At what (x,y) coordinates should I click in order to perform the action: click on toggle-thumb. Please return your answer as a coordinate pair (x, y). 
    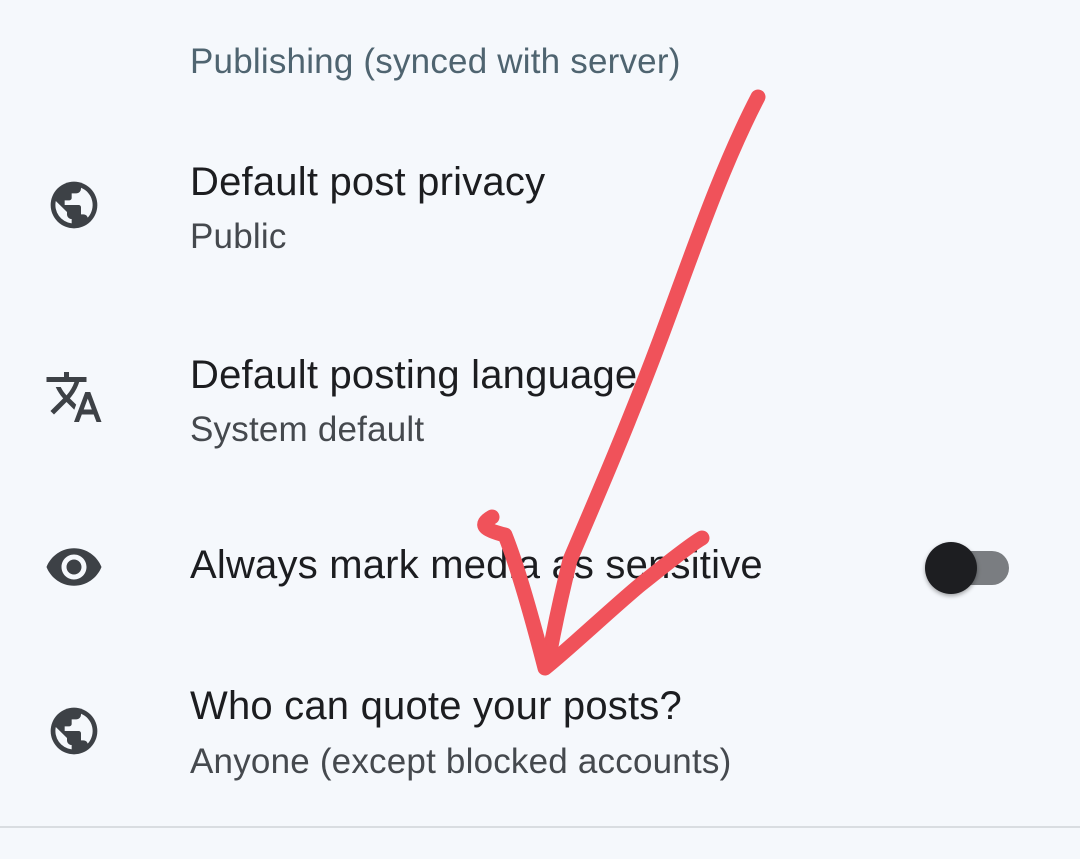
    Looking at the image, I should click on (951, 568).